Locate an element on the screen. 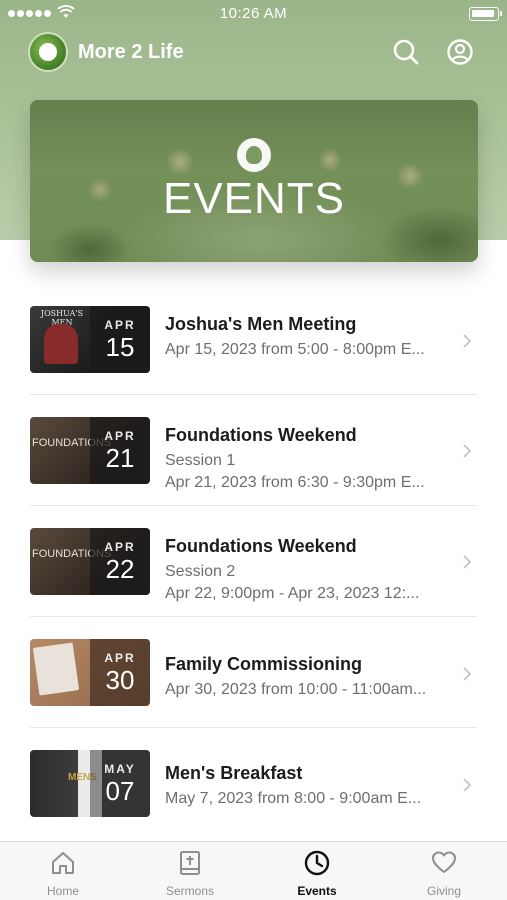 The width and height of the screenshot is (507, 900). event-day: 30 is located at coordinates (120, 680).